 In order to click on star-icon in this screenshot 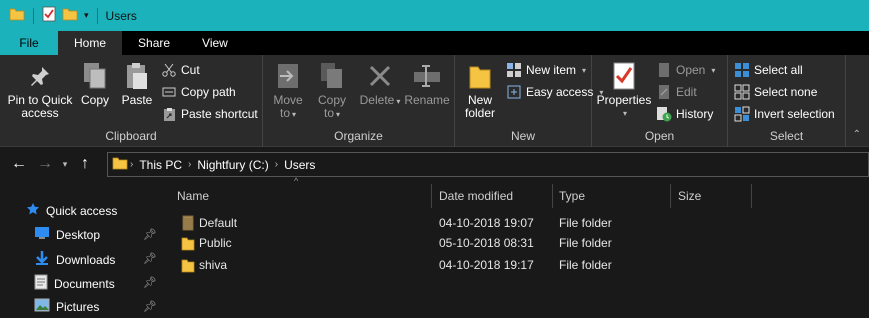, I will do `click(33, 210)`.